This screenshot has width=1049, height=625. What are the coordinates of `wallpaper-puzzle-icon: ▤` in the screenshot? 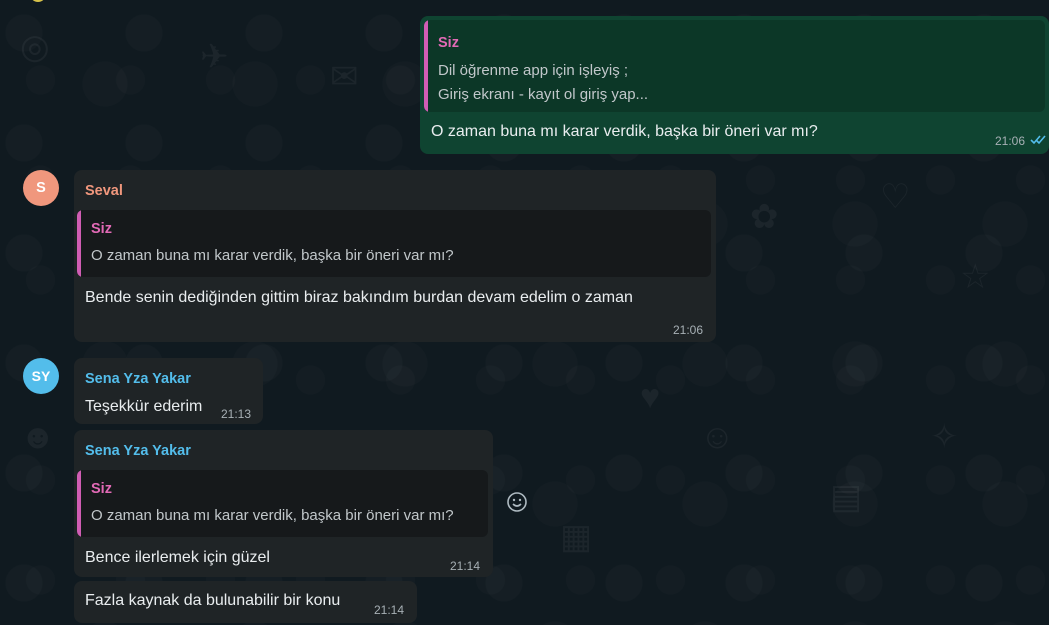 It's located at (846, 497).